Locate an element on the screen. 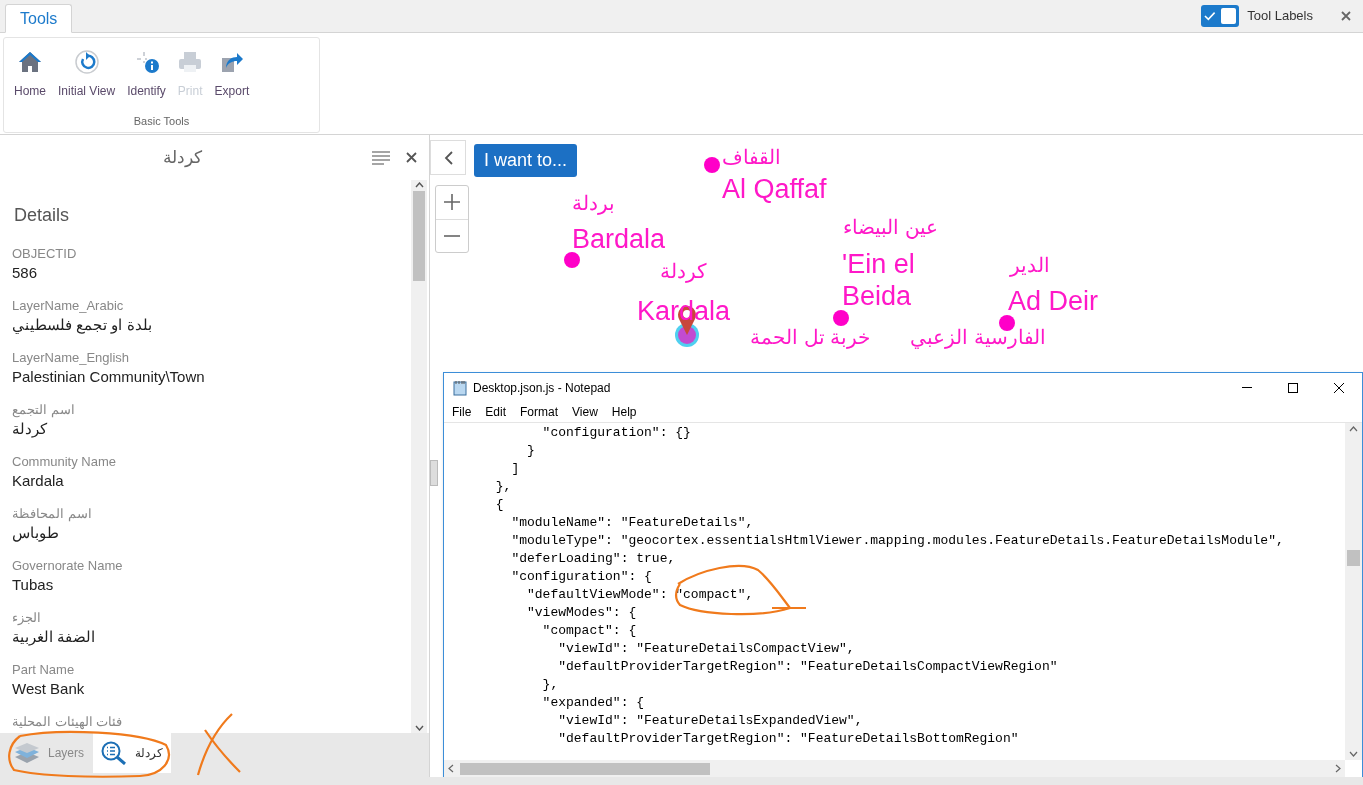 This screenshot has width=1363, height=785. list-search-icon is located at coordinates (114, 753).